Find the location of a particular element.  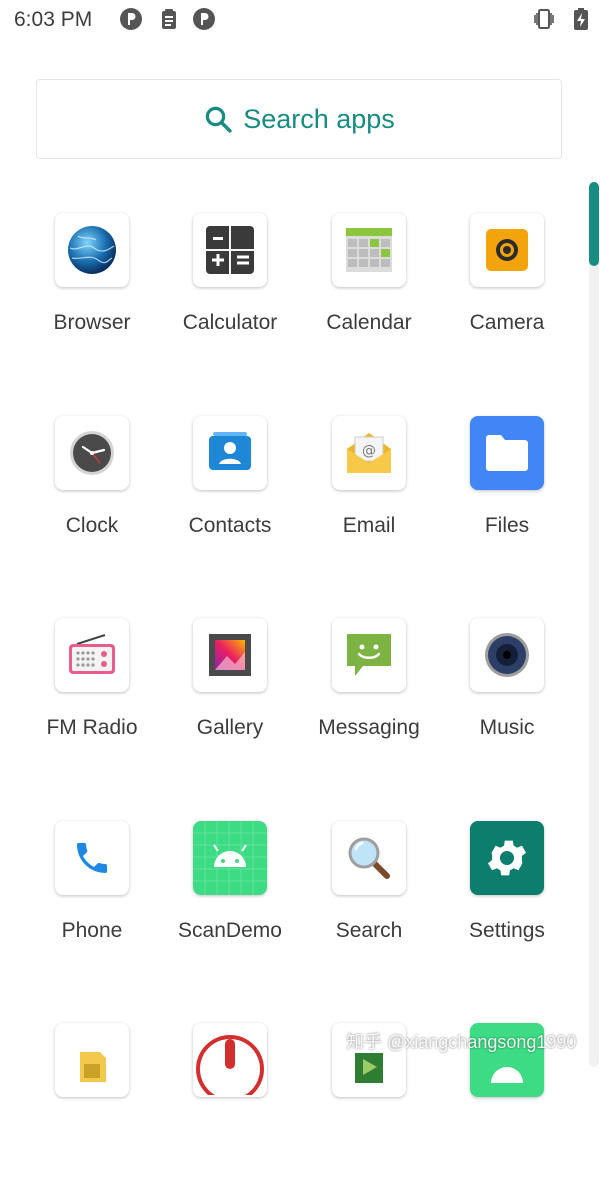

magnifier-icon is located at coordinates (369, 858).